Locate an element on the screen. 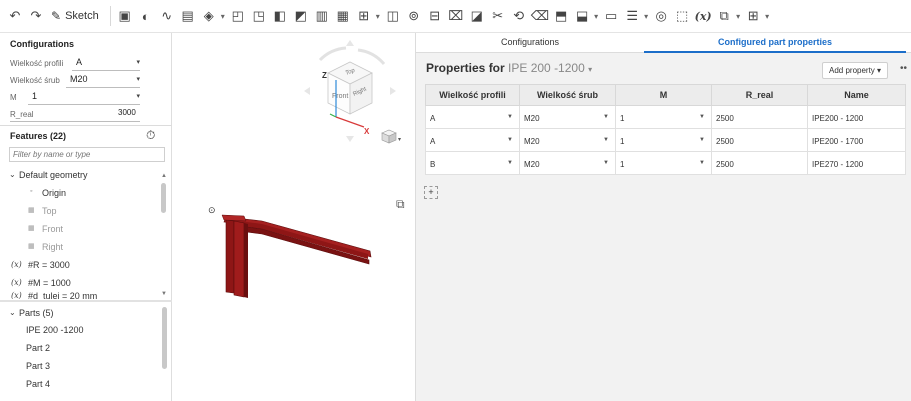 This screenshot has width=911, height=401. sketch-button: ✎ Sketch is located at coordinates (75, 16).